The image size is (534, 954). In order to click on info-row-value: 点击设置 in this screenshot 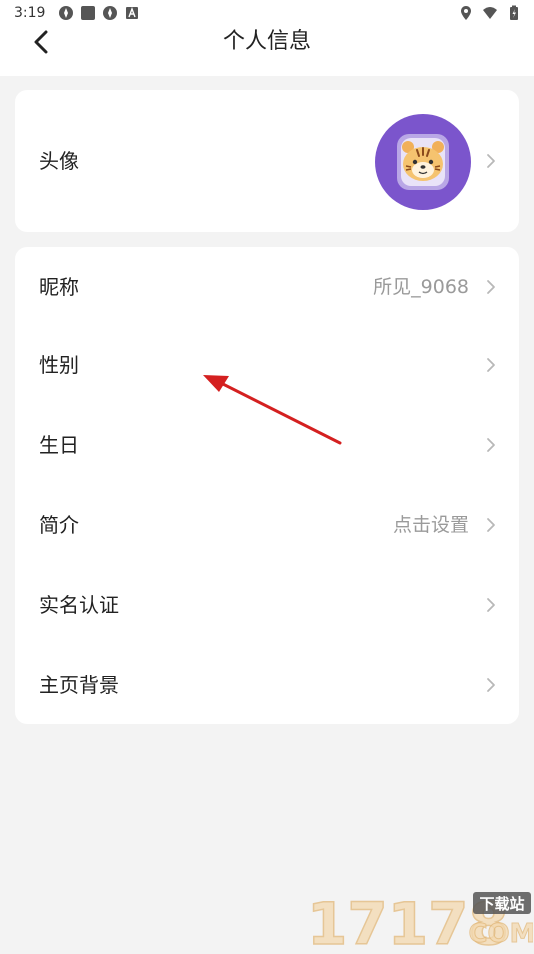, I will do `click(430, 525)`.